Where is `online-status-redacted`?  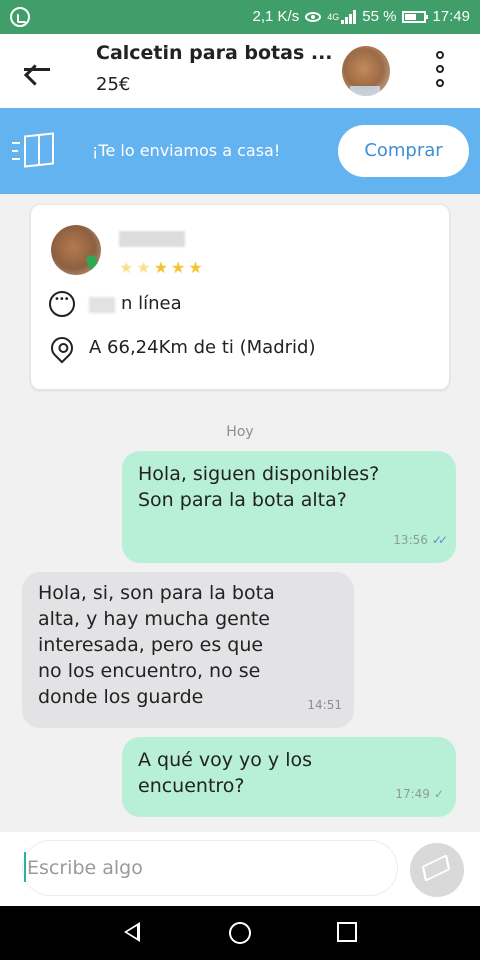 online-status-redacted is located at coordinates (102, 305).